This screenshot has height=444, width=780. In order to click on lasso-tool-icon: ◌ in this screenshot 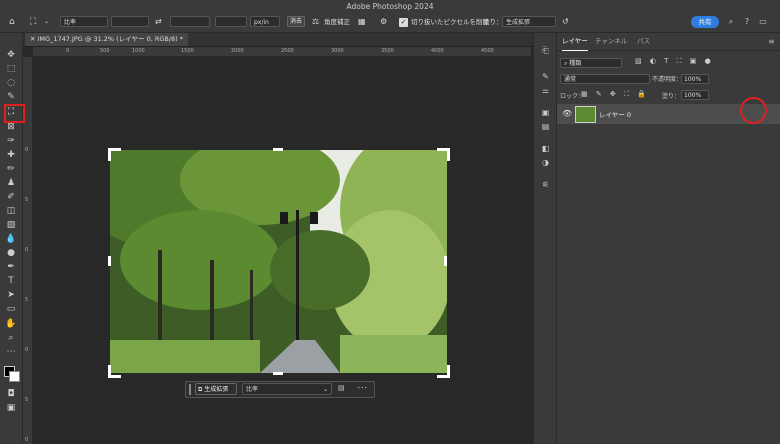, I will do `click(11, 83)`.